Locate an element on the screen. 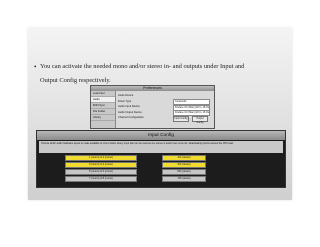  stereo-channel-toggle: 7/8 (stereo) is located at coordinates (184, 179).